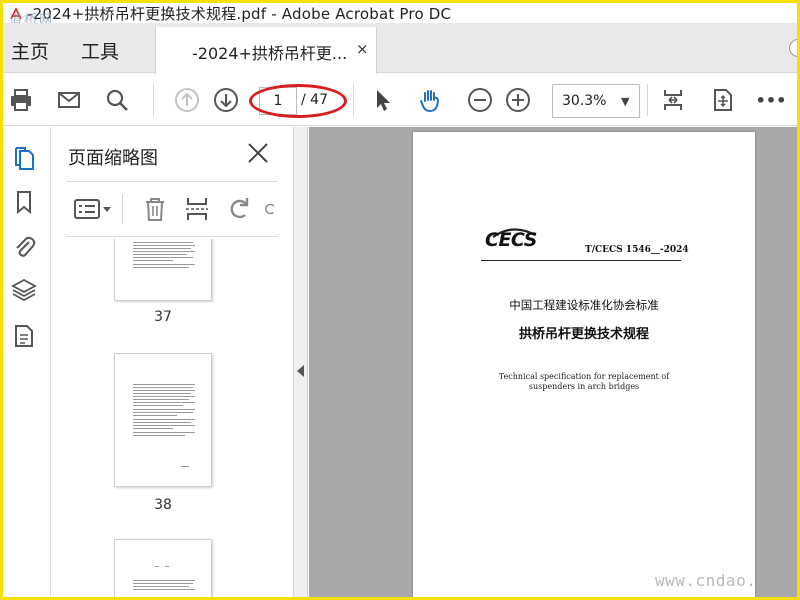  What do you see at coordinates (383, 100) in the screenshot?
I see `select-arrow-icon` at bounding box center [383, 100].